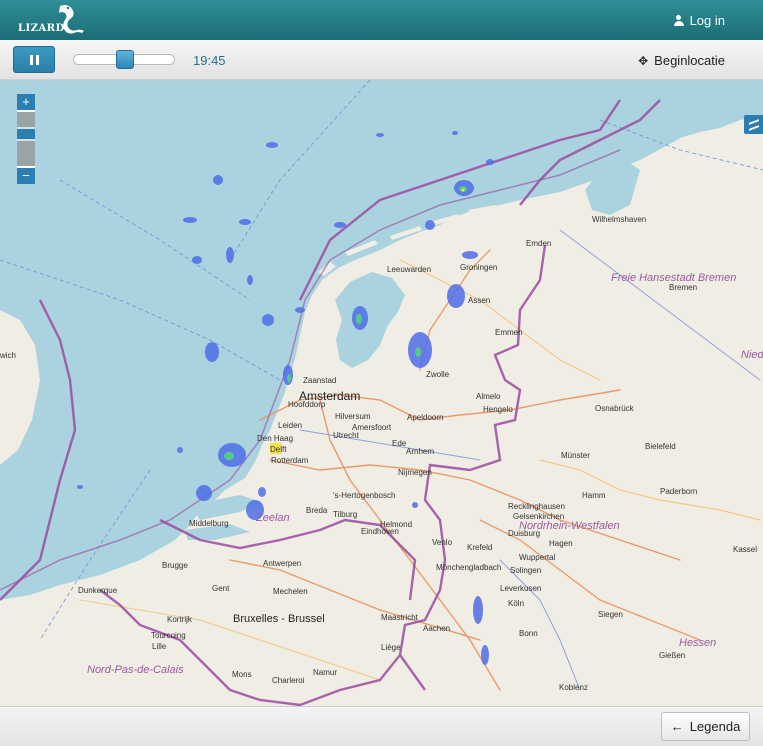 The height and width of the screenshot is (746, 763). Describe the element at coordinates (509, 332) in the screenshot. I see `label-emmen: Emmen` at that location.